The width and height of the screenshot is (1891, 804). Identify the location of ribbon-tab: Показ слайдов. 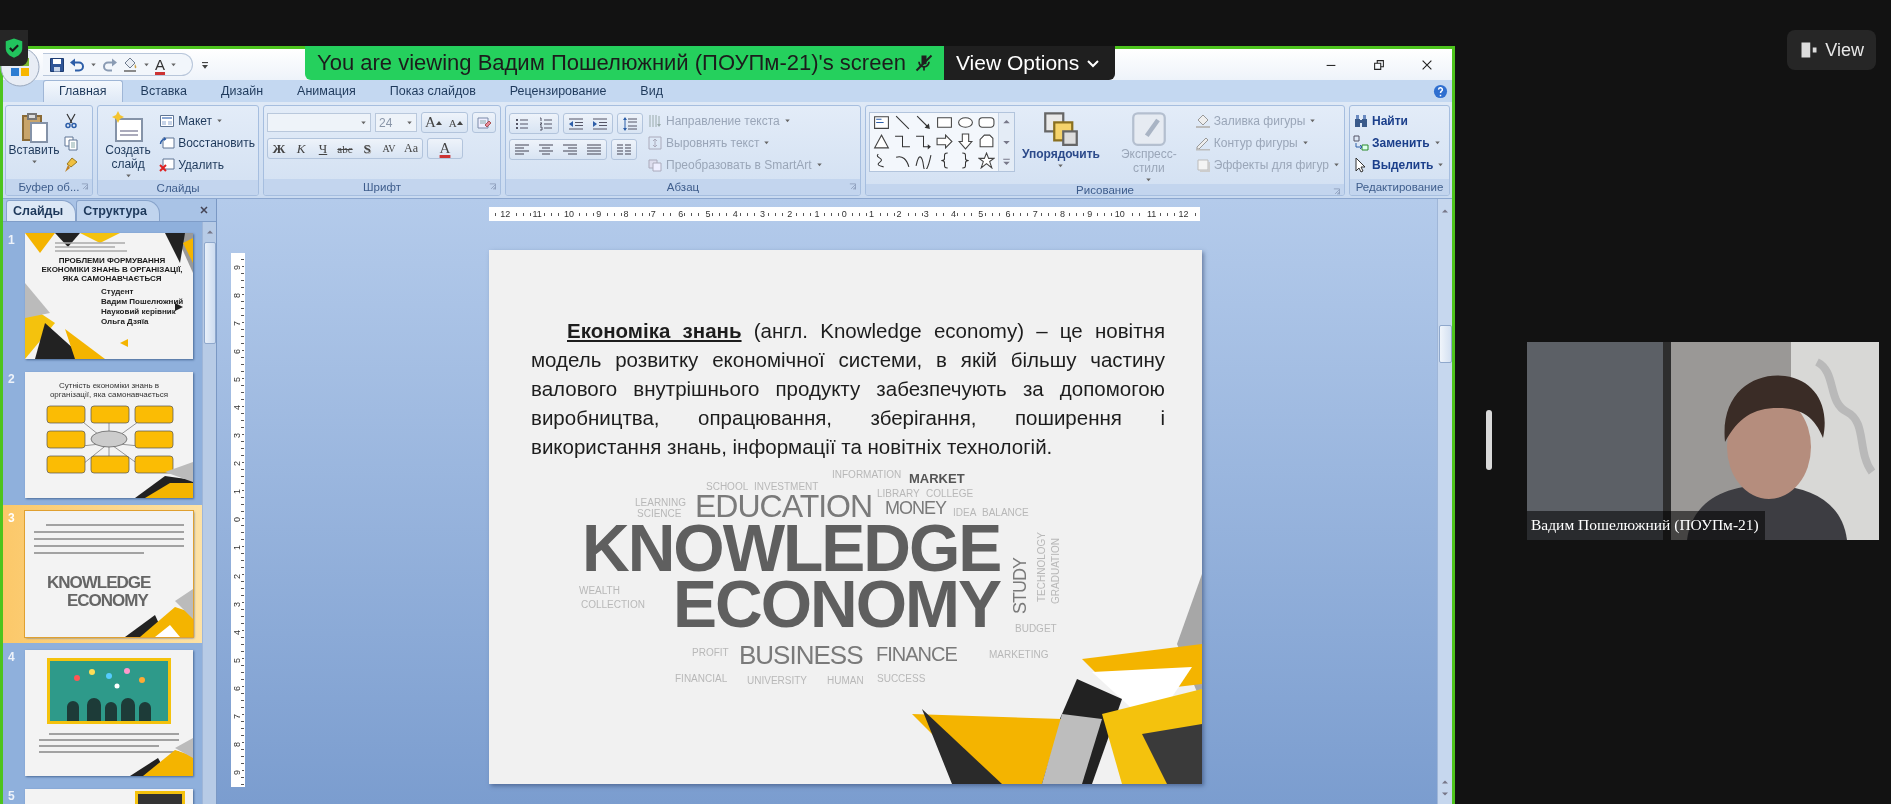
(432, 91).